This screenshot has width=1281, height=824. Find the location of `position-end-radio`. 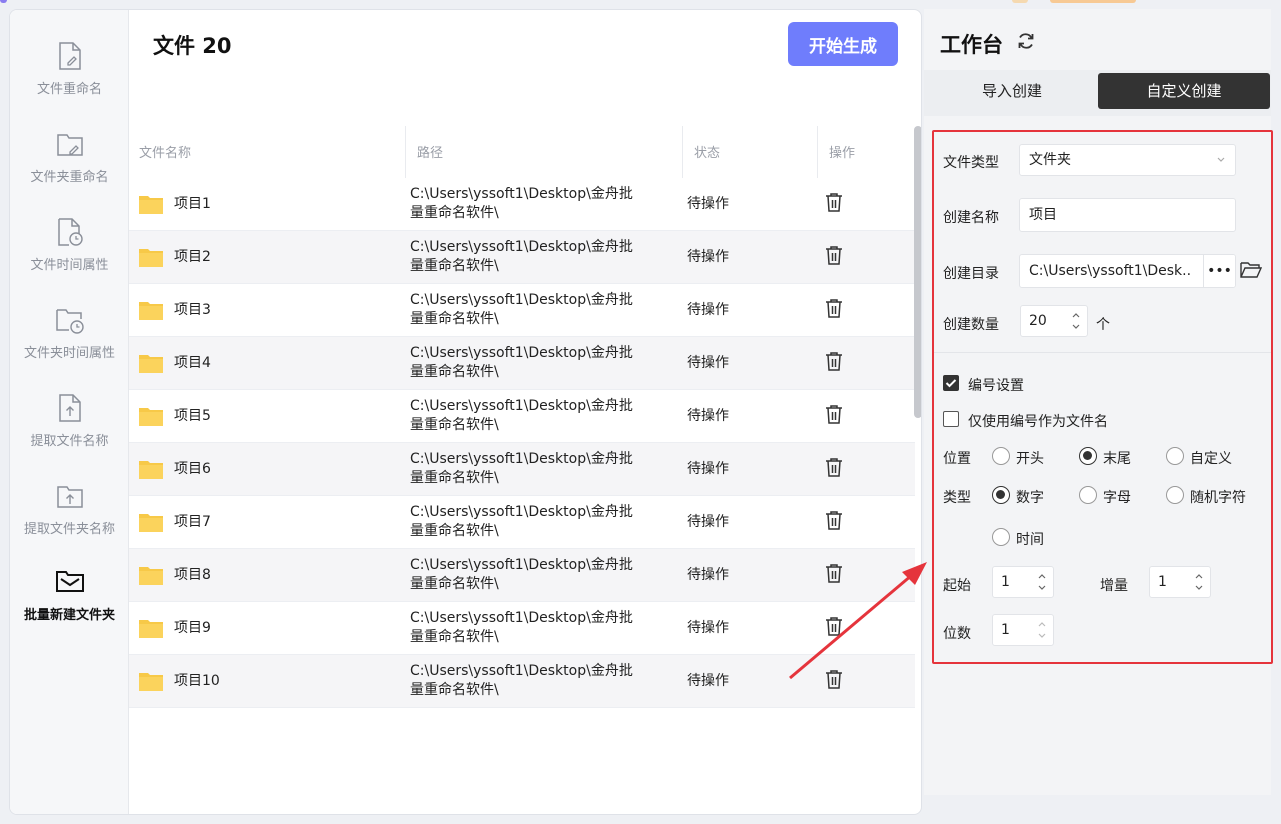

position-end-radio is located at coordinates (1088, 456).